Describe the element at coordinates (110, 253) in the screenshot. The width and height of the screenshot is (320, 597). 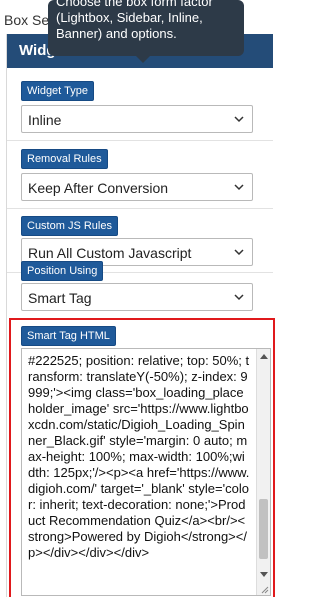
I see `custom-js-rules-value: Run All Custom Javascript` at that location.